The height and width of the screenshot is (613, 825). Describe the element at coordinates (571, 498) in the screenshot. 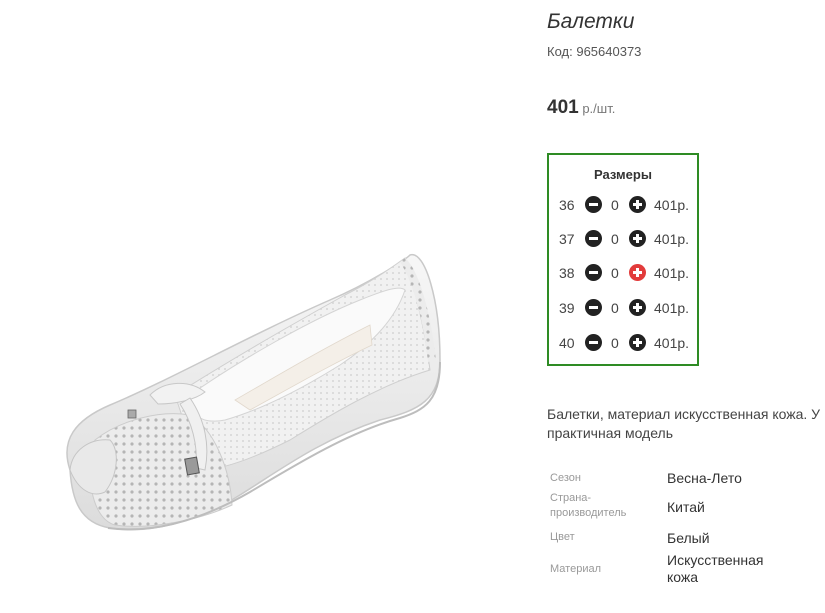

I see `attribute-label: Страна-` at that location.